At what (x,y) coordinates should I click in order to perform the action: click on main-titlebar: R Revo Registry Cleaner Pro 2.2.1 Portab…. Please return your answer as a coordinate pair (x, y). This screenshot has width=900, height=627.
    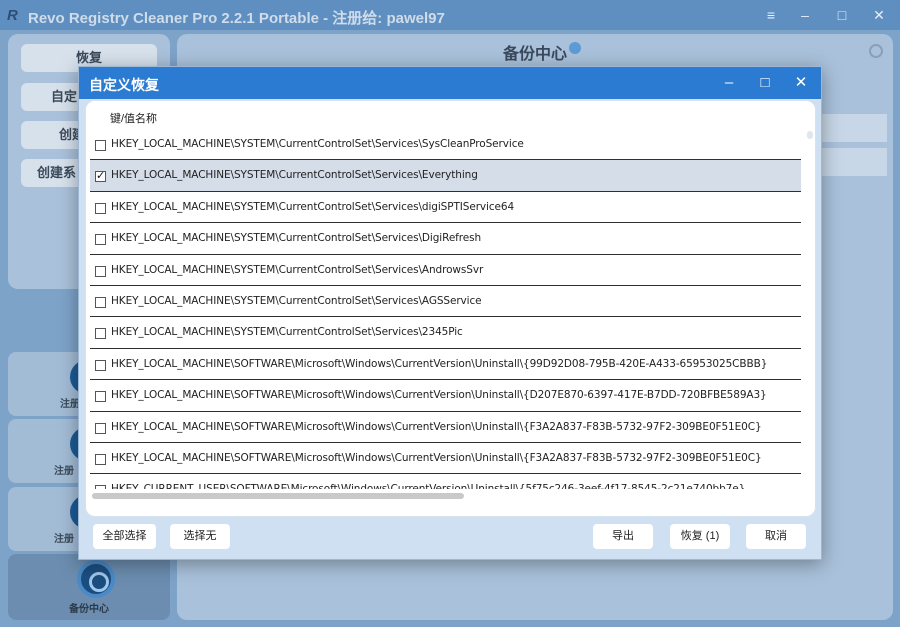
    Looking at the image, I should click on (450, 15).